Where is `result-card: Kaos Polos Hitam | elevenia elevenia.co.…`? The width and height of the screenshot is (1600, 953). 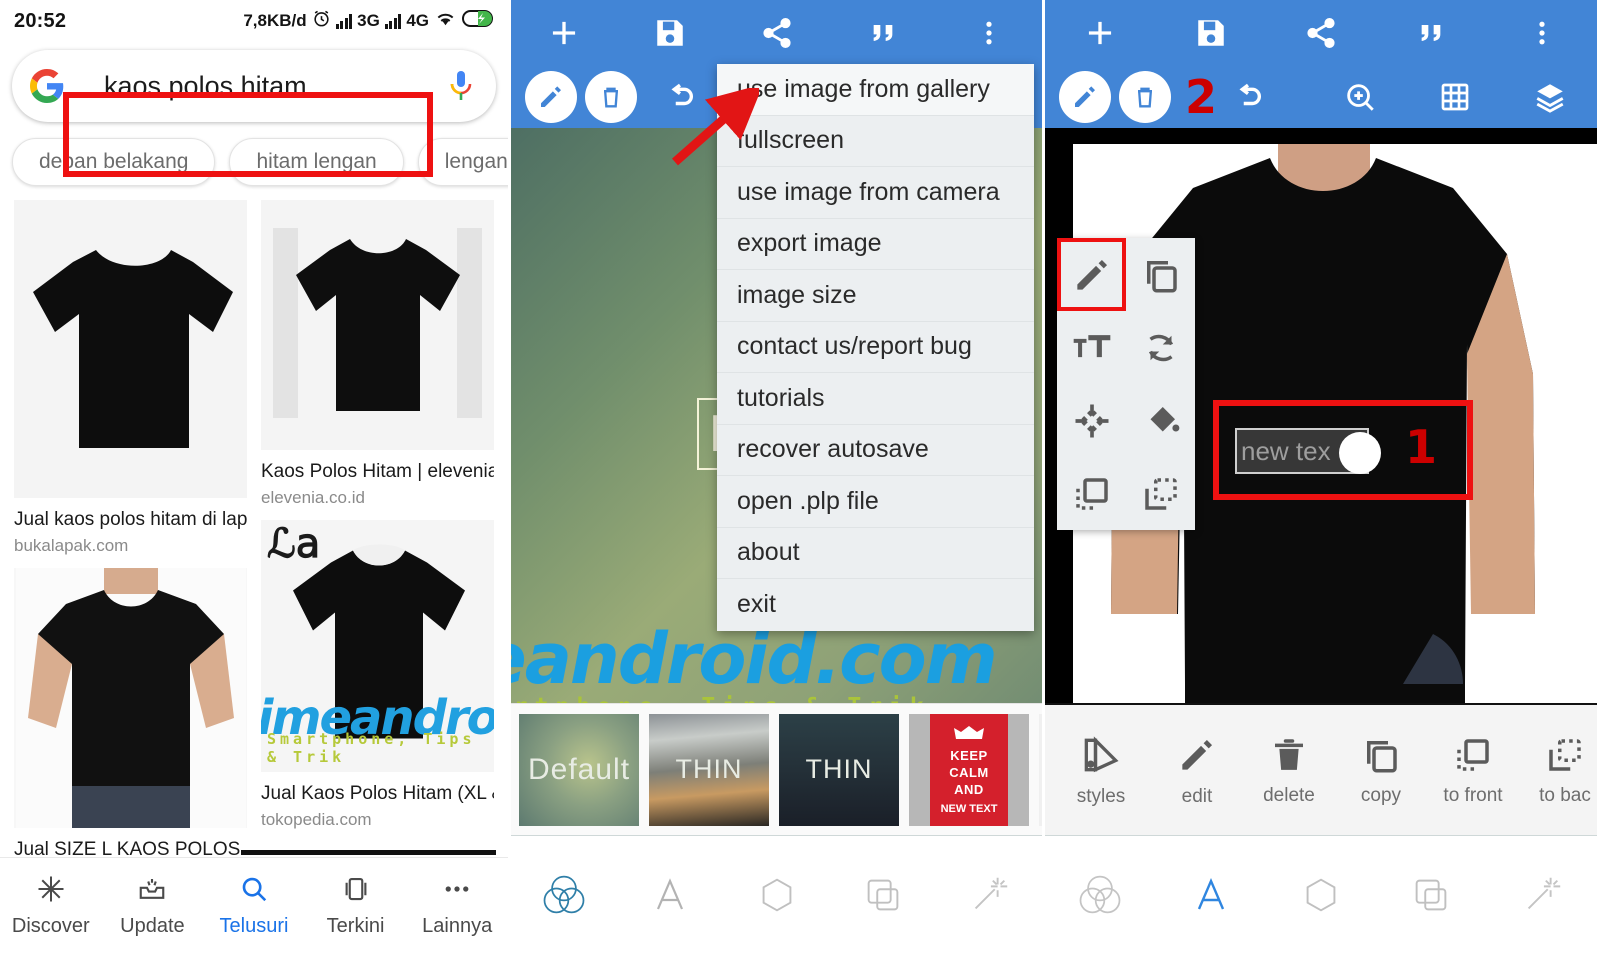
result-card: Kaos Polos Hitam | elevenia elevenia.co.… is located at coordinates (377, 354).